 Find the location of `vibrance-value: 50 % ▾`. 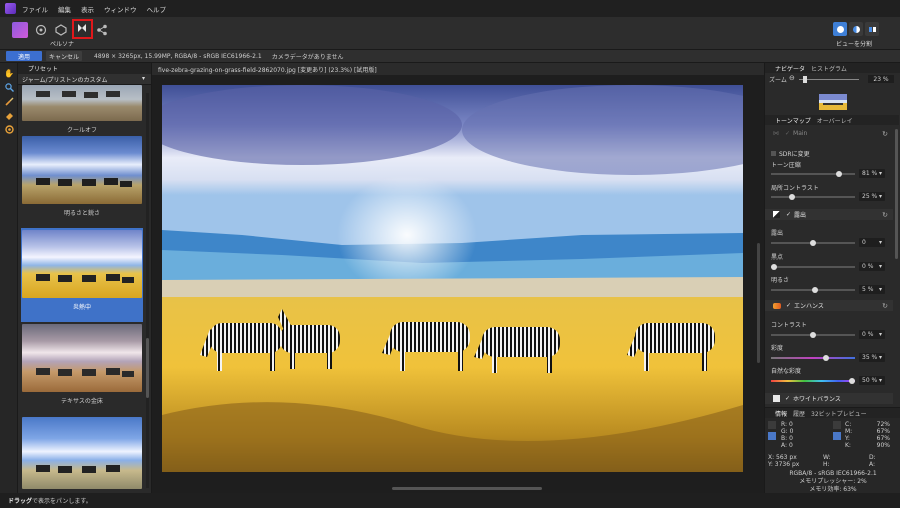

vibrance-value: 50 % ▾ is located at coordinates (872, 380).